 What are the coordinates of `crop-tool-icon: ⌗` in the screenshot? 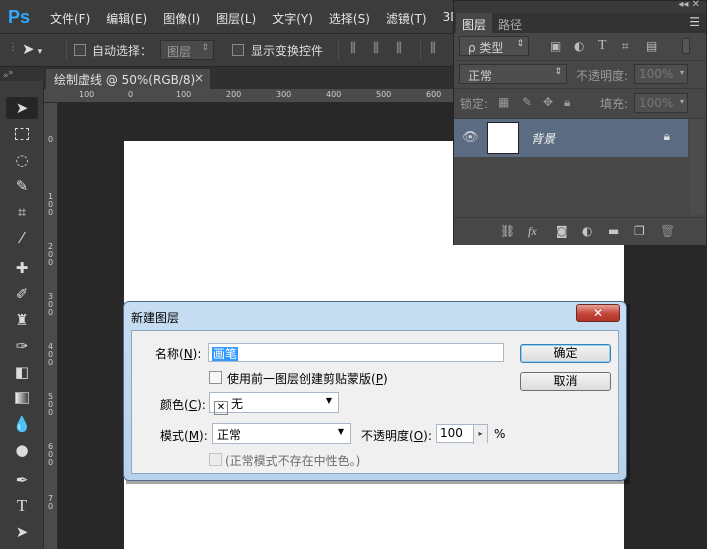 It's located at (22, 212).